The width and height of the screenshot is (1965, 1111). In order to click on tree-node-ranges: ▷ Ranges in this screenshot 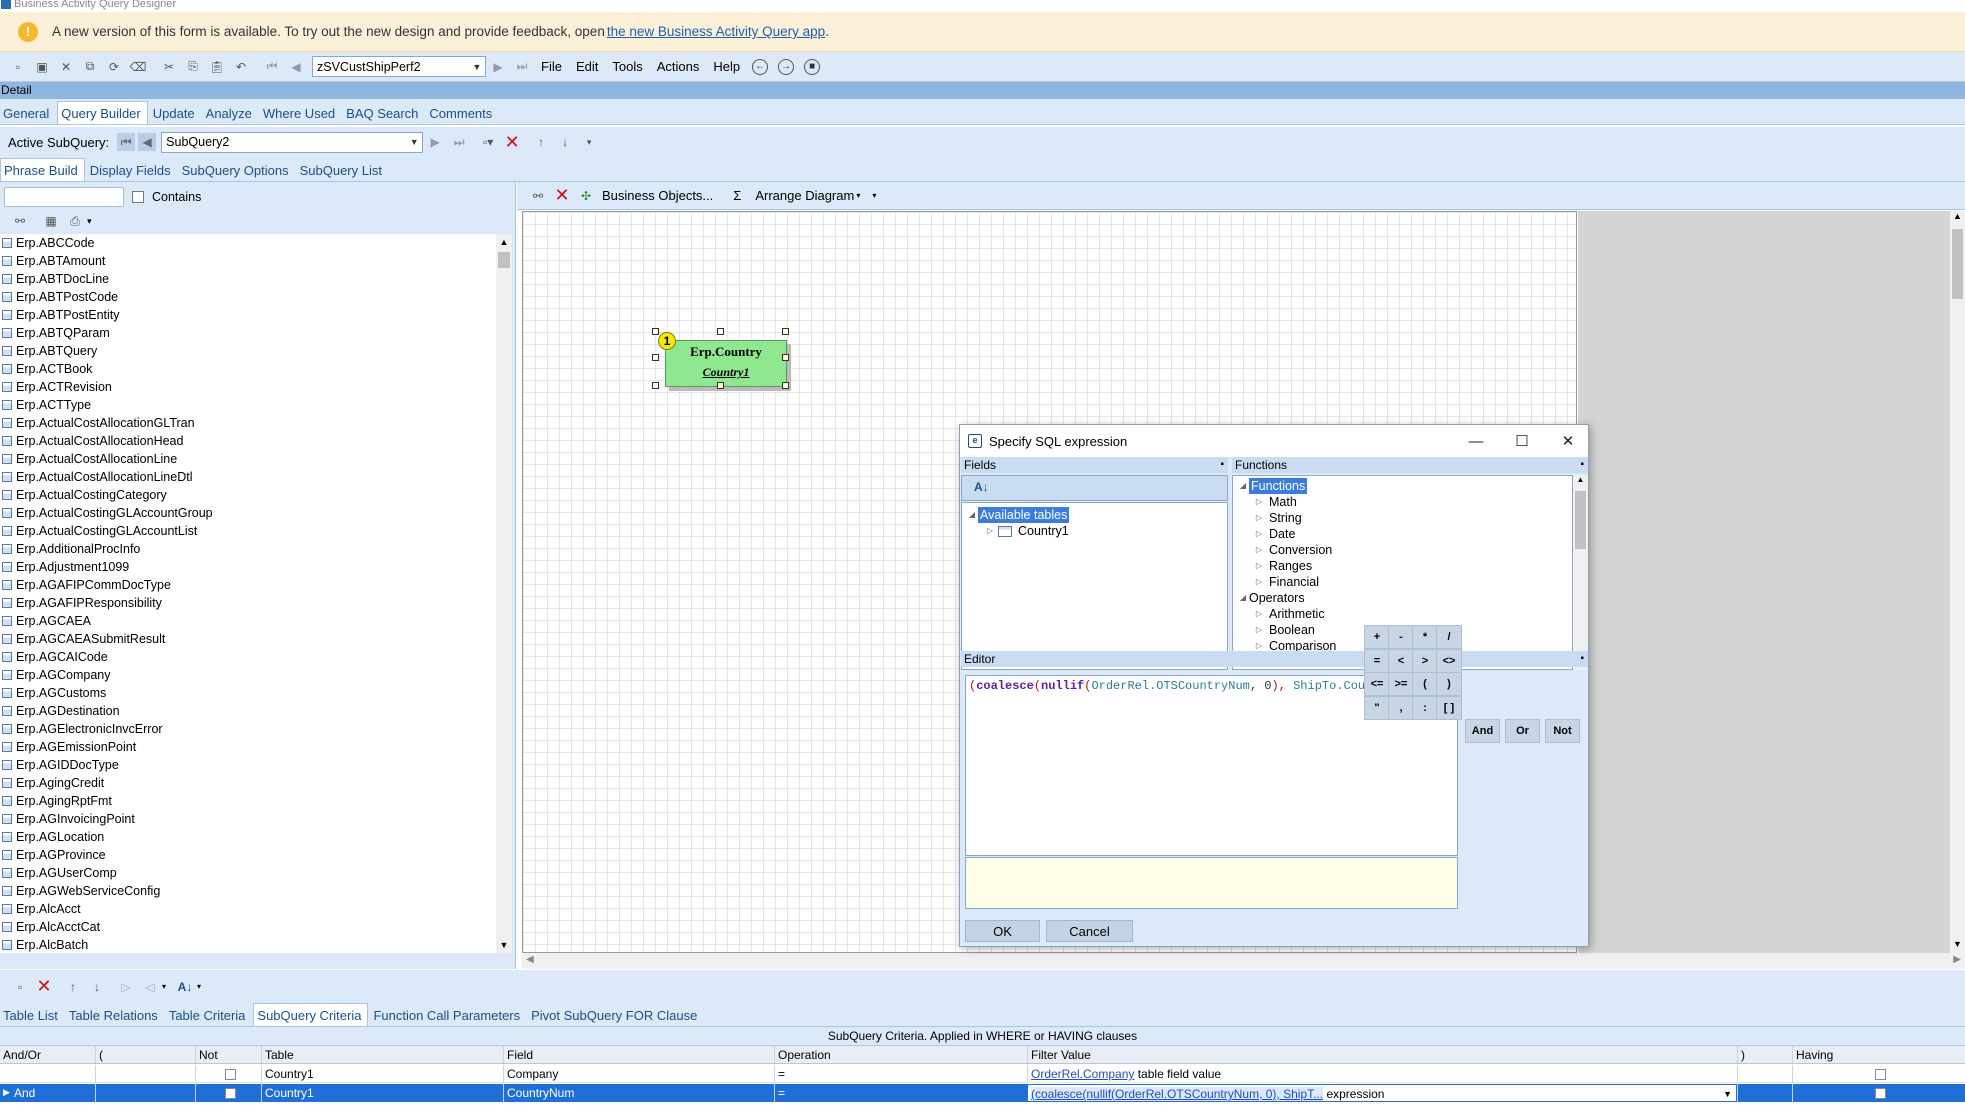, I will do `click(1402, 566)`.